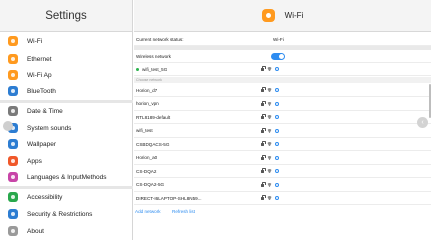  I want to click on apps-icon, so click(13, 161).